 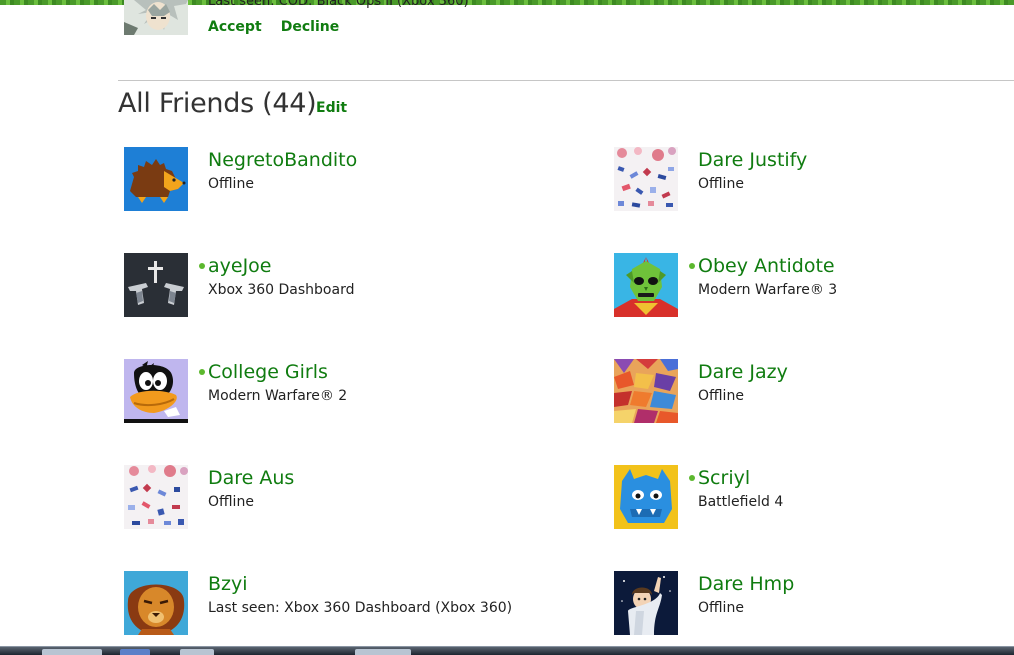 I want to click on friend-gamertag: NegretoBandito, so click(x=282, y=160).